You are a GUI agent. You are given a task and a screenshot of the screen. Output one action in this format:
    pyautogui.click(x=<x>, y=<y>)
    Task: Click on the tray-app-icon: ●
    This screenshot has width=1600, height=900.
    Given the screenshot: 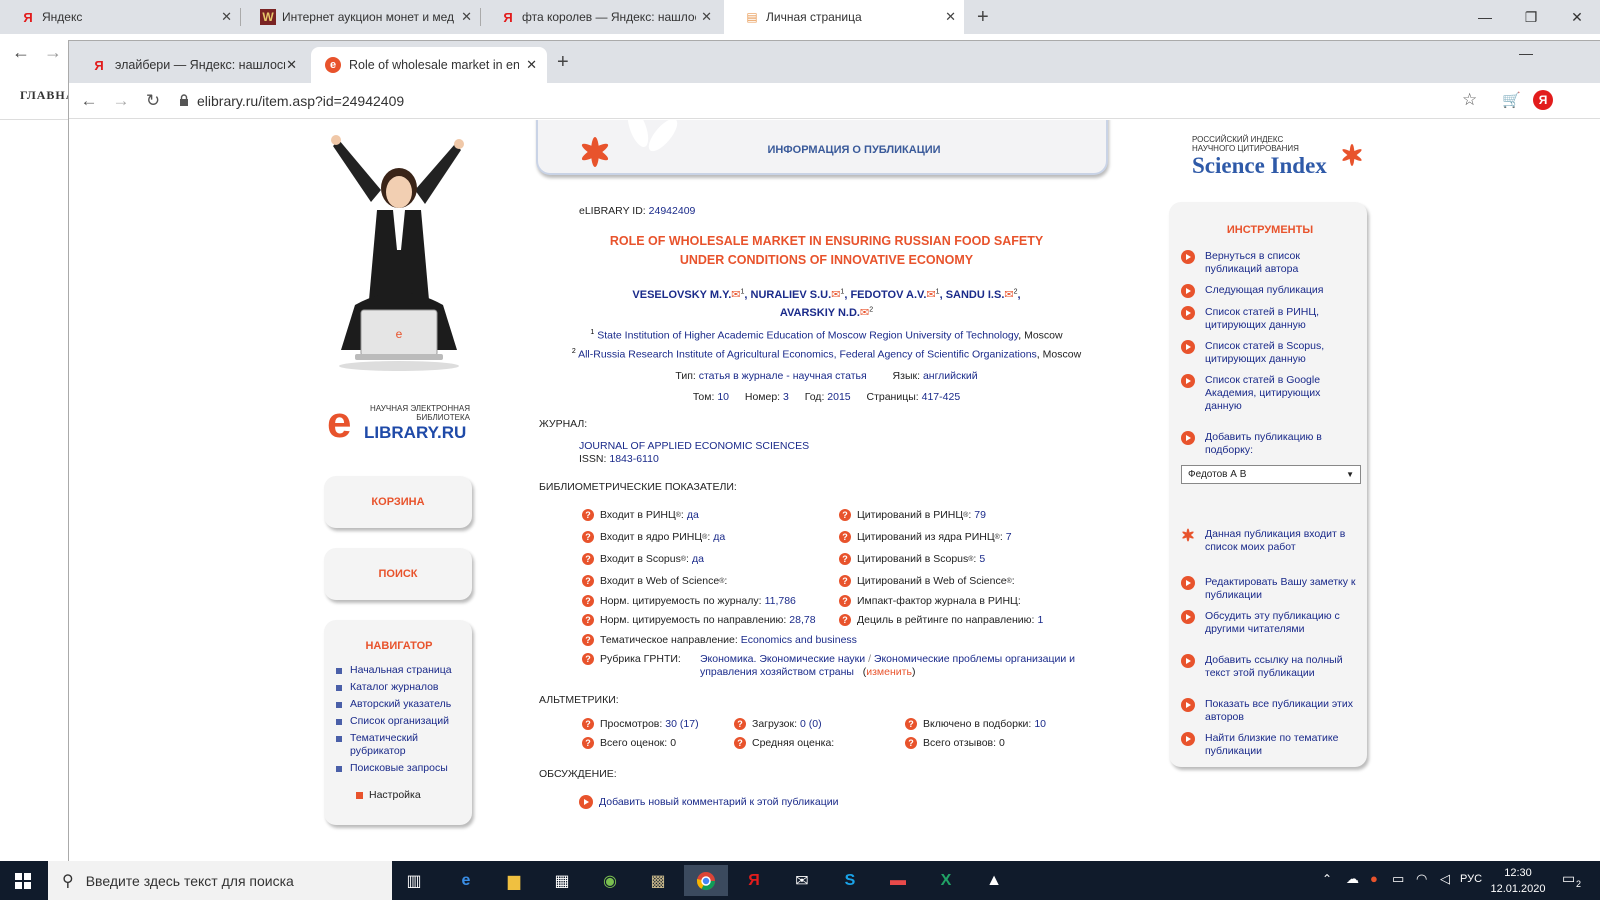 What is the action you would take?
    pyautogui.click(x=1374, y=878)
    